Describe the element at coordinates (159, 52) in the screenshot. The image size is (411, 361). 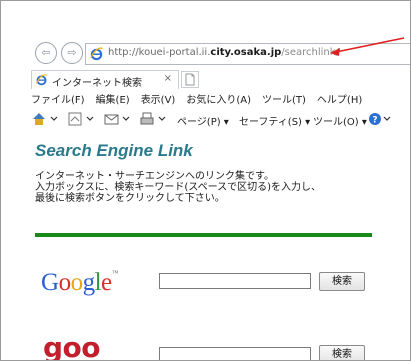
I see `url-prefix: http://kouei-portal.ii.` at that location.